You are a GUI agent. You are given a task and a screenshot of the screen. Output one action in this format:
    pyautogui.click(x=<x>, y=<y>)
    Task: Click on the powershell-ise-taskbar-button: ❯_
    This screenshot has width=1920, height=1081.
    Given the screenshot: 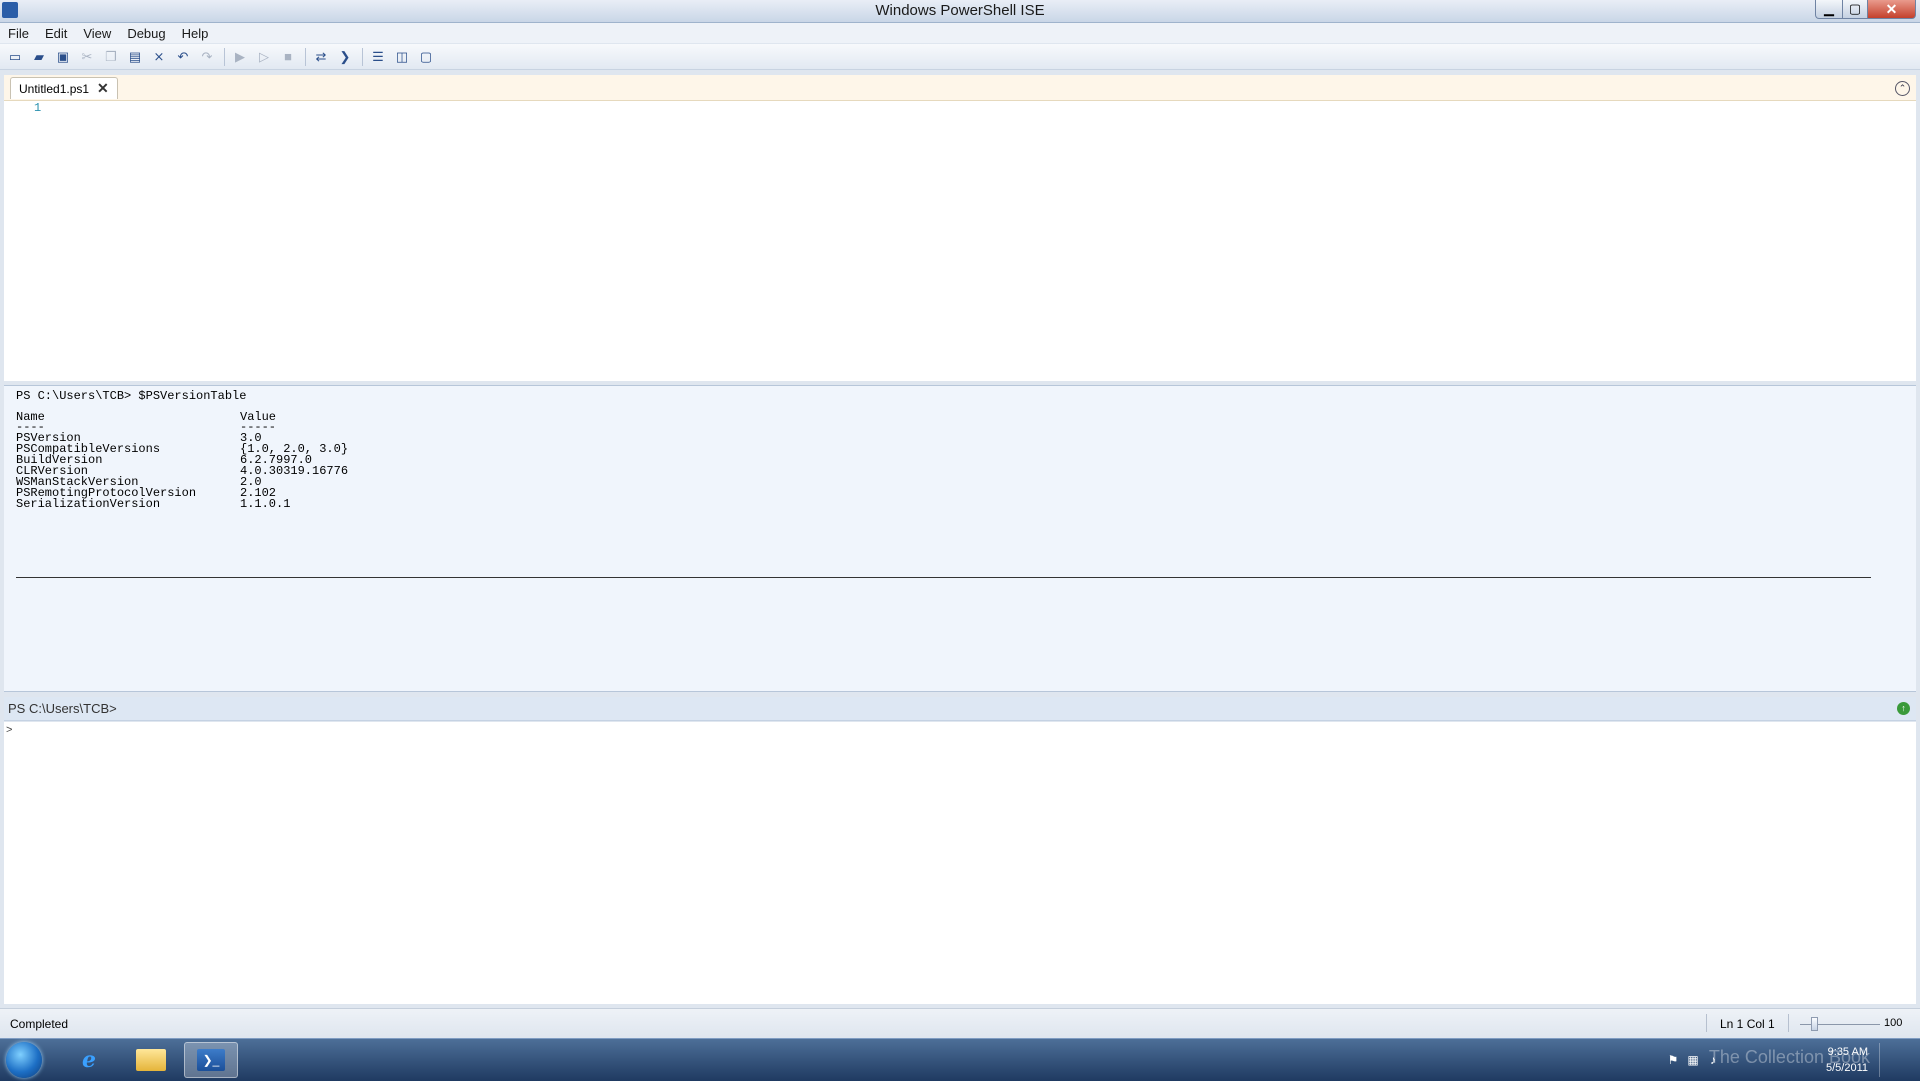 What is the action you would take?
    pyautogui.click(x=211, y=1060)
    